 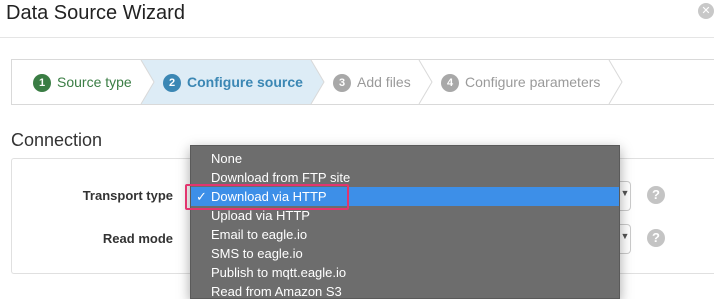 I want to click on close-icon: ✕, so click(x=706, y=11).